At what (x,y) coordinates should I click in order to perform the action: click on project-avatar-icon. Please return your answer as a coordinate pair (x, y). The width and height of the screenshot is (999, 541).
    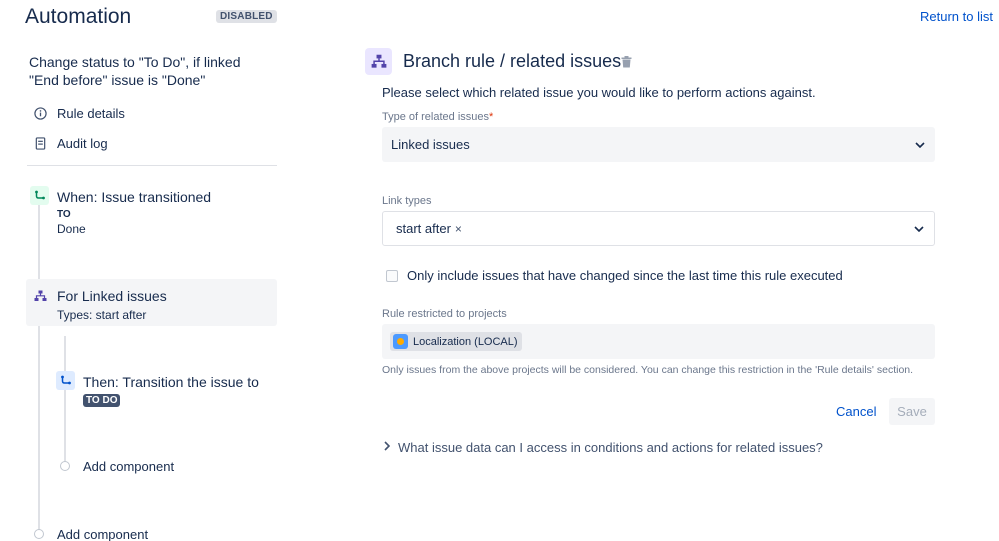
    Looking at the image, I should click on (400, 341).